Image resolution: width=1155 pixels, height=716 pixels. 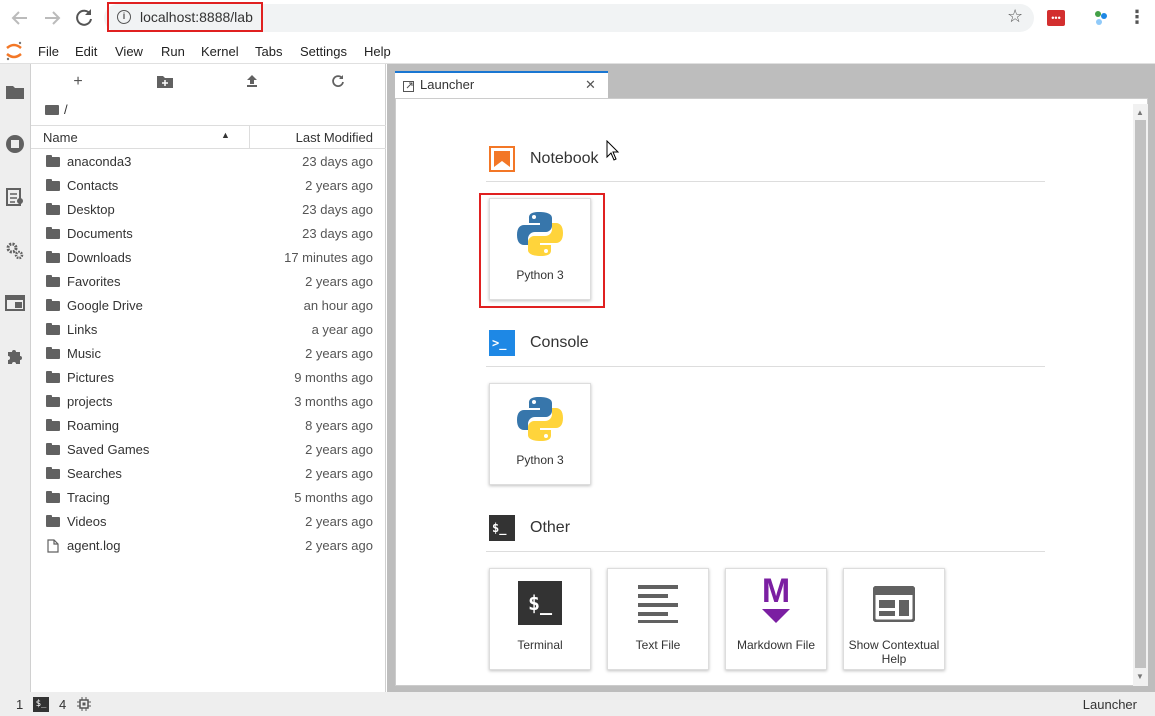 I want to click on terminal-card: $_ Terminal, so click(x=540, y=619).